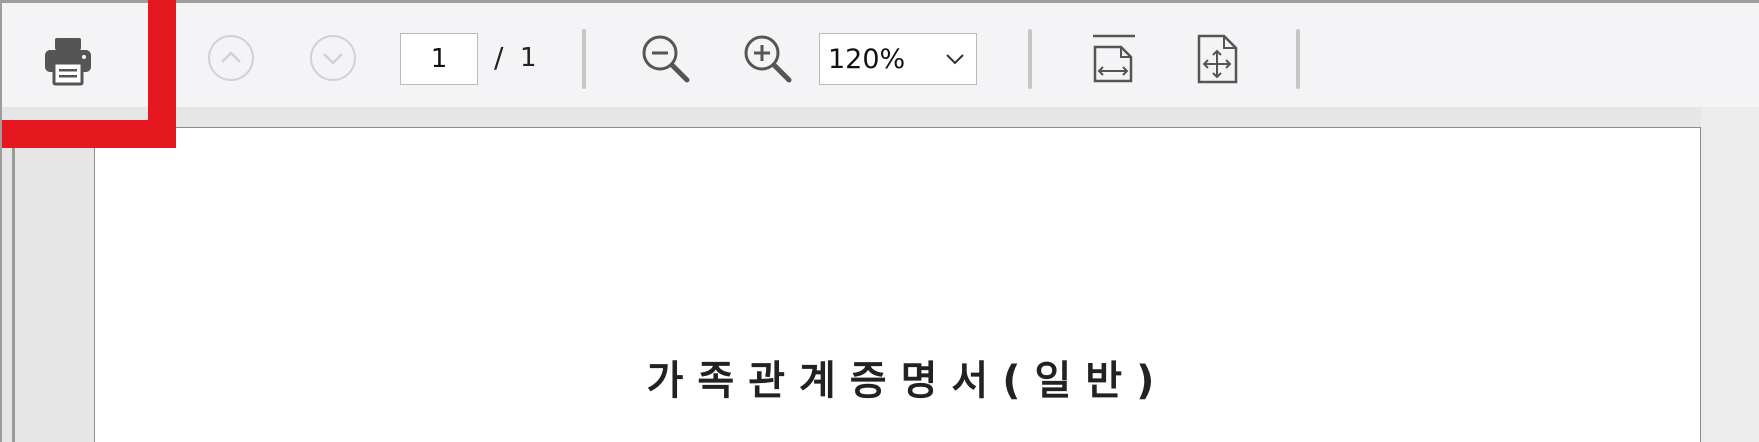  I want to click on zoom-in-icon, so click(768, 59).